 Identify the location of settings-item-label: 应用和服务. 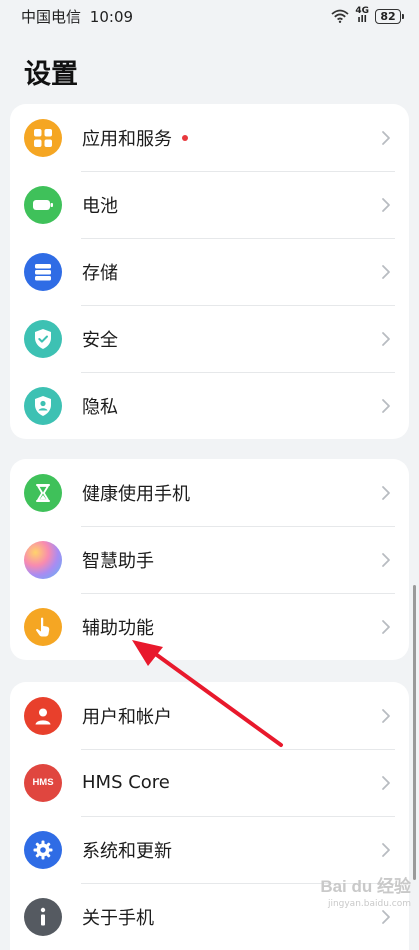
(127, 139).